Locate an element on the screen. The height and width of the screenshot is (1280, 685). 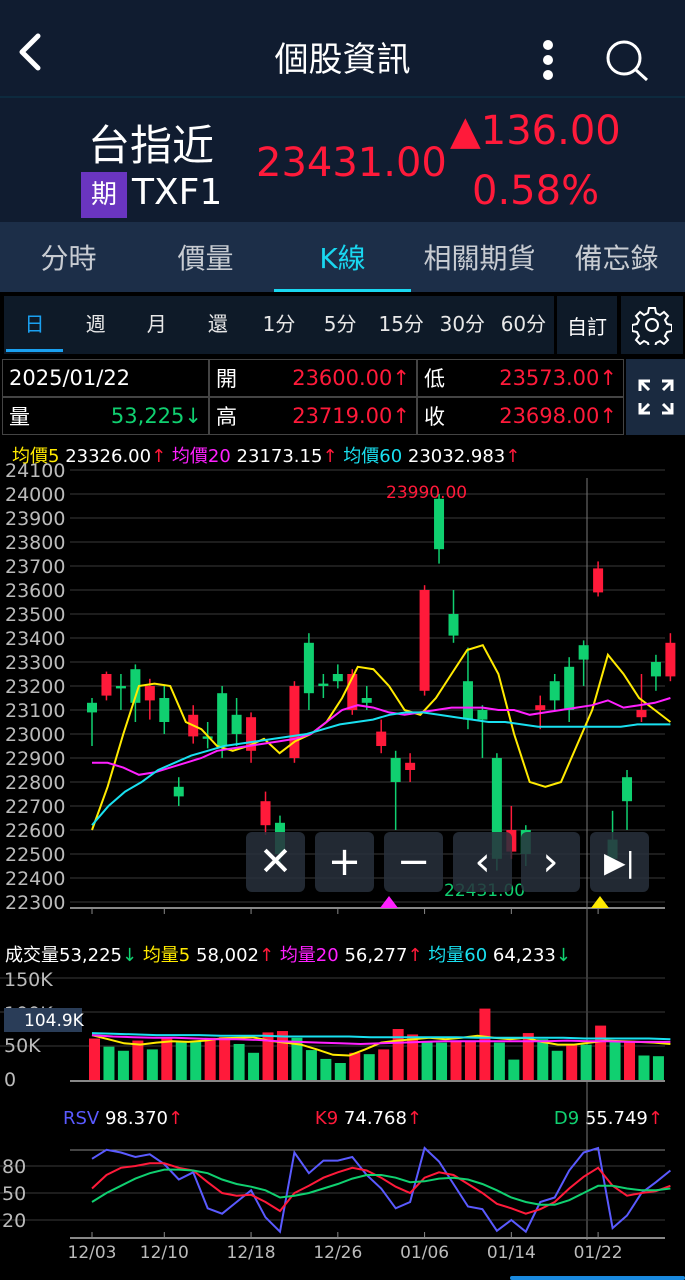
date-label: 12/18 is located at coordinates (251, 1253).